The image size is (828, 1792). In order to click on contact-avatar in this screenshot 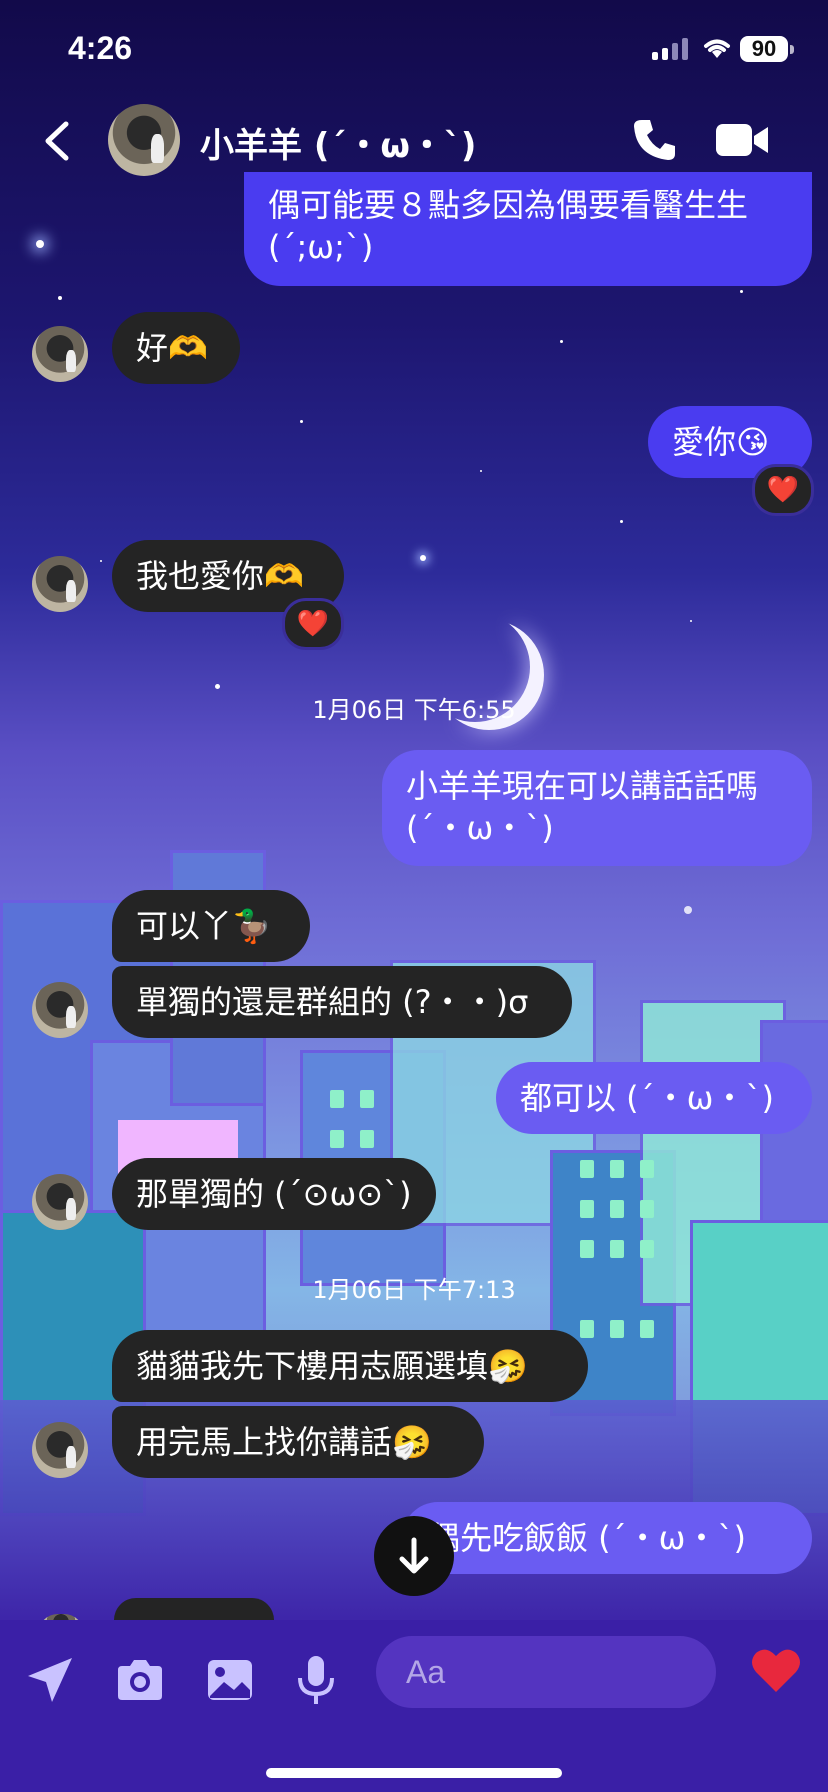, I will do `click(144, 140)`.